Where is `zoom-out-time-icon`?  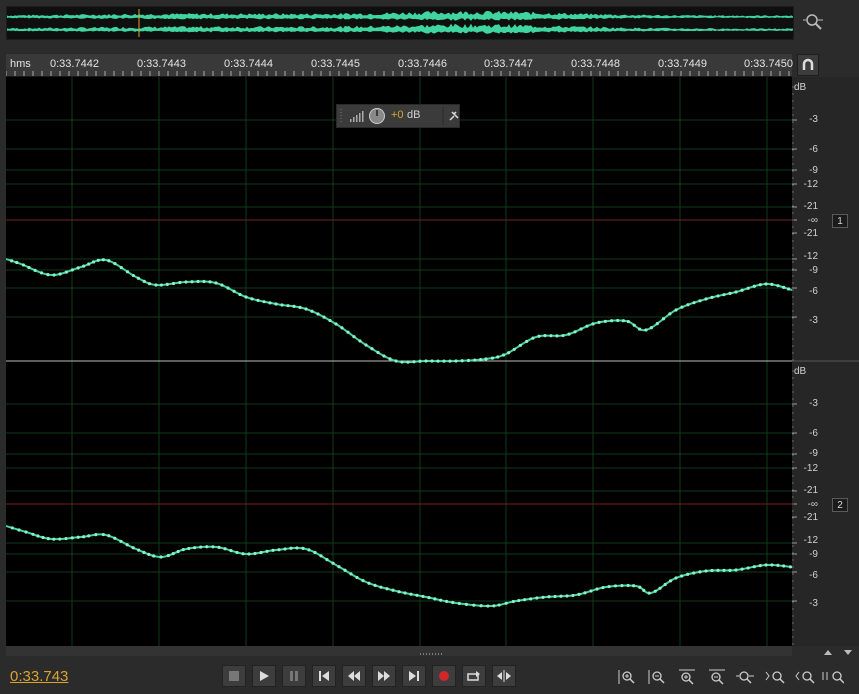 zoom-out-time-icon is located at coordinates (717, 677).